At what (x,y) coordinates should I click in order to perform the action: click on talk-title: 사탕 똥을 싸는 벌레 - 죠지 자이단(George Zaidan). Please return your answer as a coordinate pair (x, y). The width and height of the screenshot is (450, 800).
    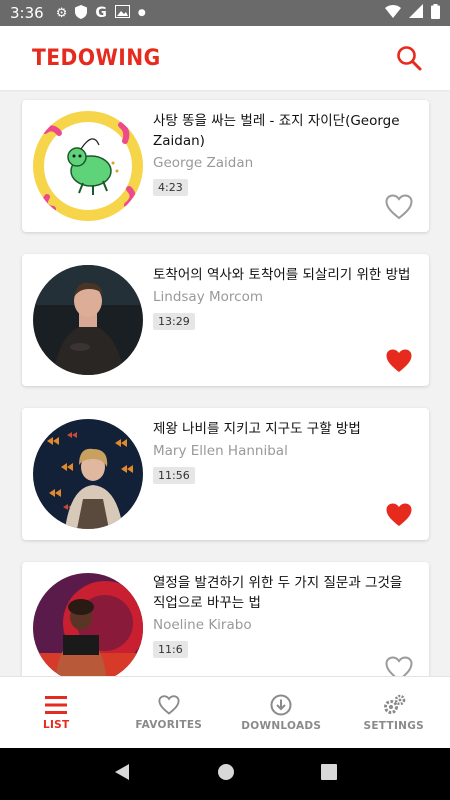
    Looking at the image, I should click on (276, 131).